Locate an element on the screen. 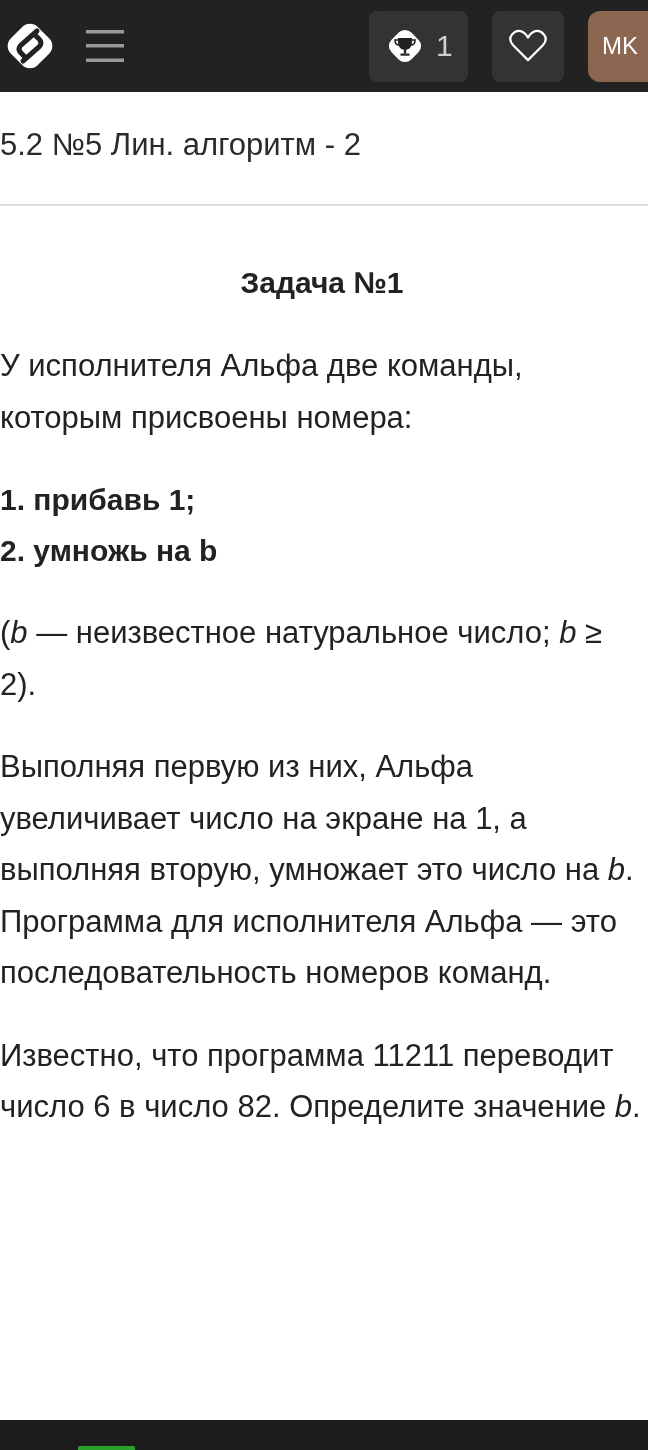 This screenshot has width=648, height=1450. command-item: 1. прибавь 1; is located at coordinates (98, 500).